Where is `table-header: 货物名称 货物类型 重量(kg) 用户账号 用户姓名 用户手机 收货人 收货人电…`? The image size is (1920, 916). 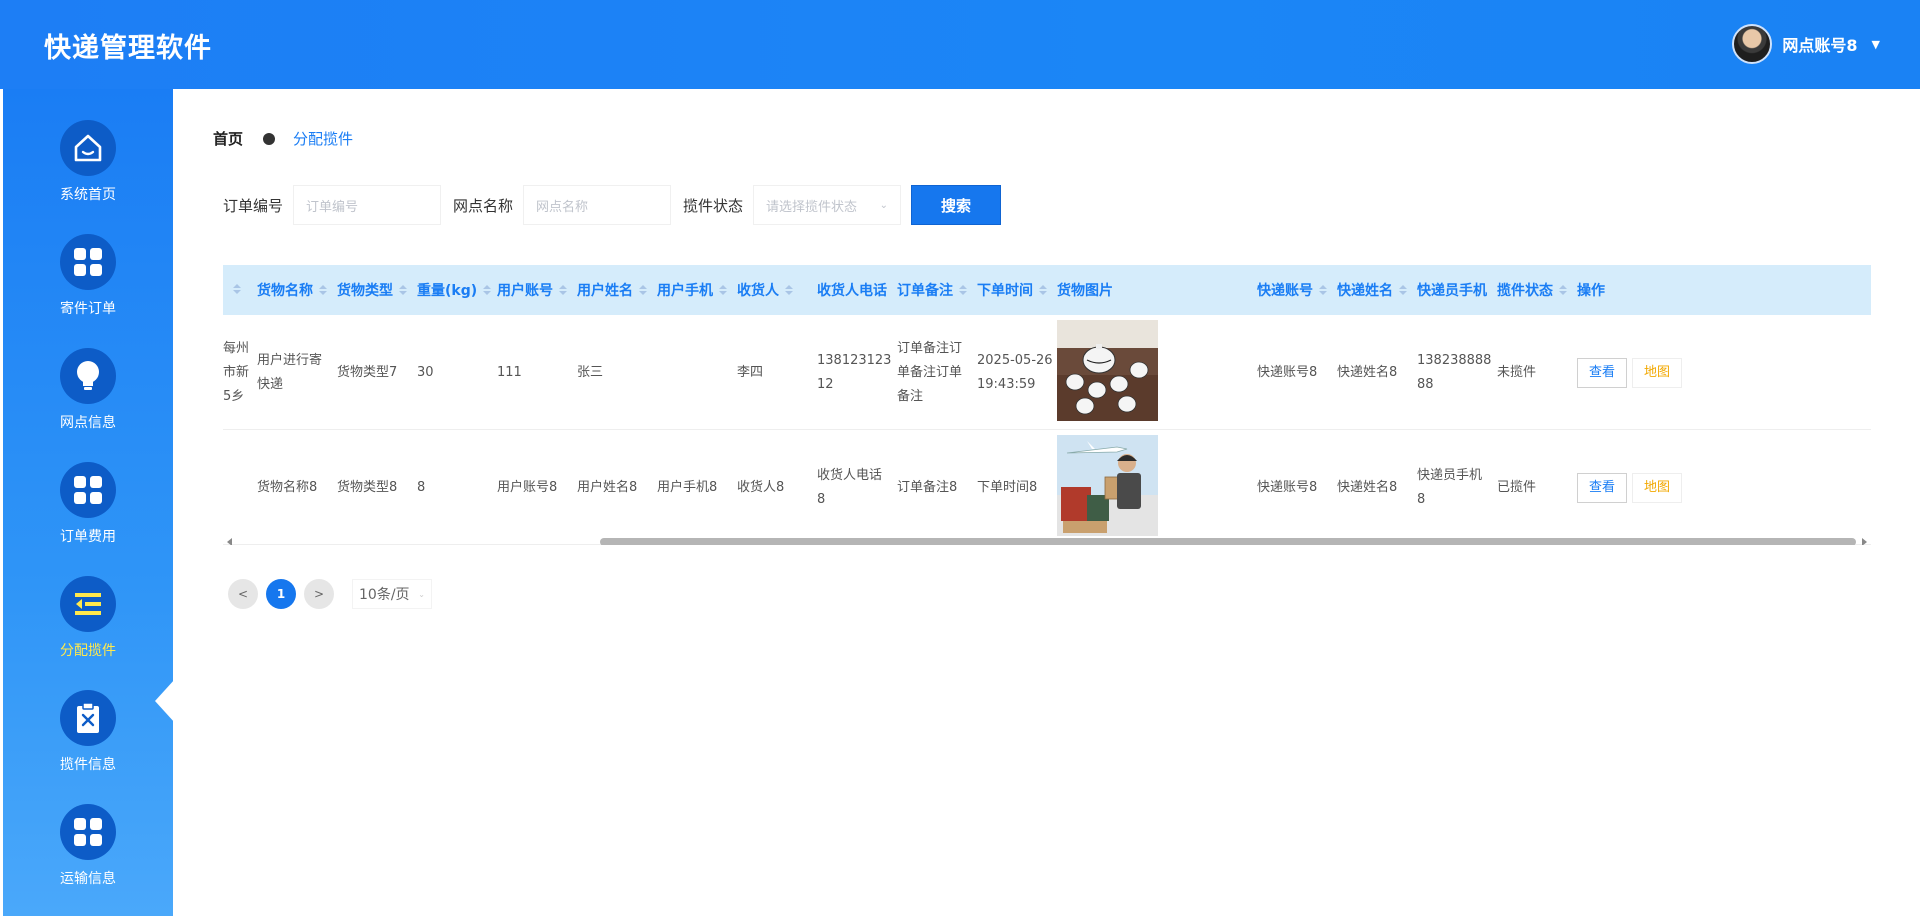 table-header: 货物名称 货物类型 重量(kg) 用户账号 用户姓名 用户手机 收货人 收货人电… is located at coordinates (1047, 290).